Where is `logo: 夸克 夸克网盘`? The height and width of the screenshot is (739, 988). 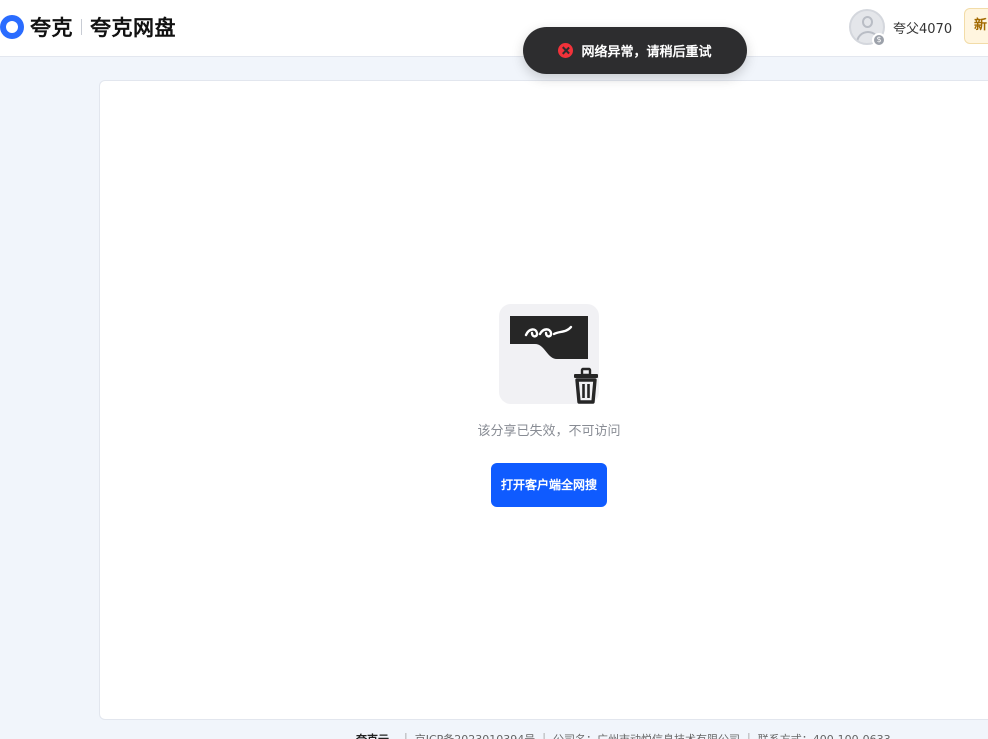
logo: 夸克 夸克网盘 is located at coordinates (88, 27).